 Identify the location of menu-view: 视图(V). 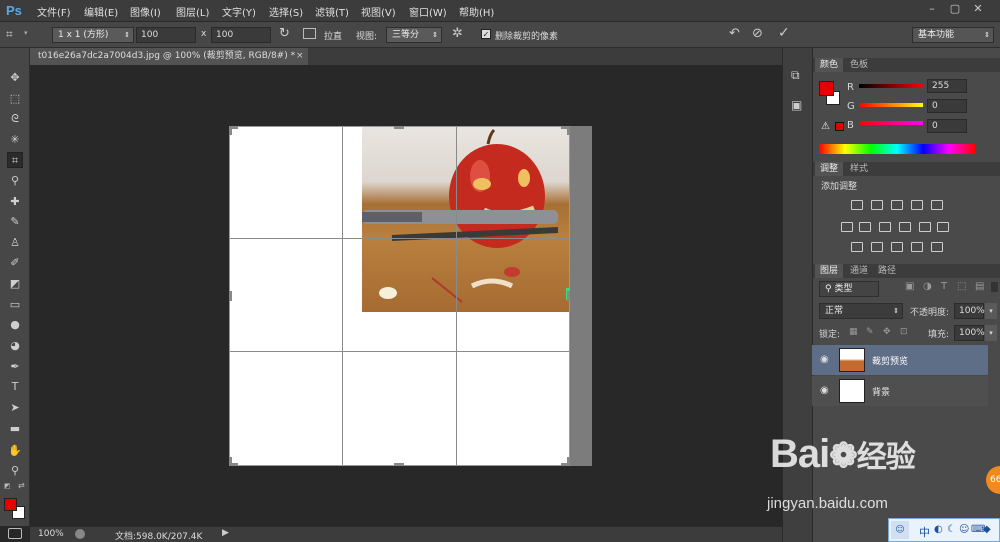
(378, 11).